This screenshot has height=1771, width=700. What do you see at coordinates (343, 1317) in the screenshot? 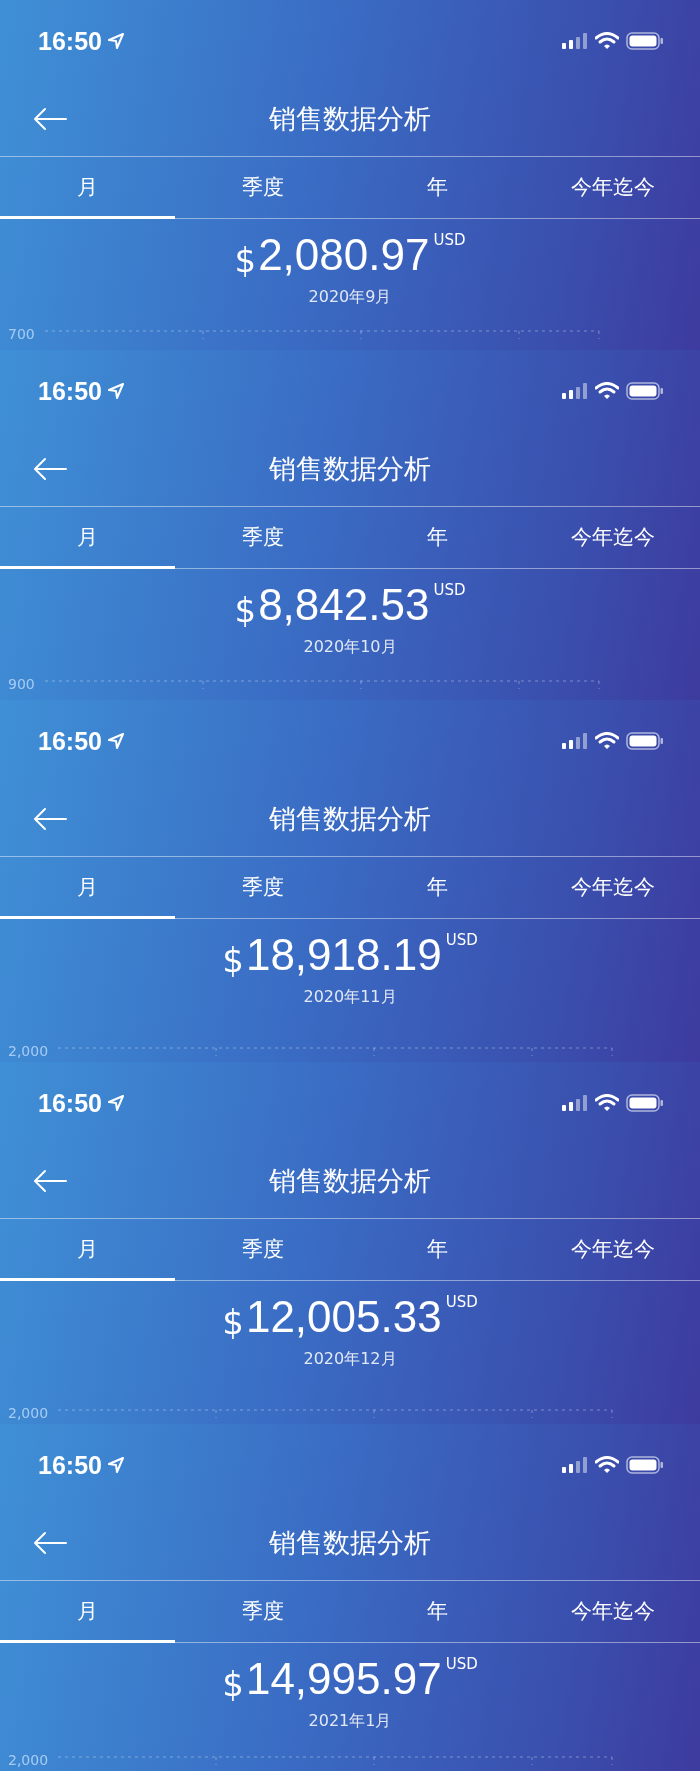
I see `sales-amount: 12,005.33` at bounding box center [343, 1317].